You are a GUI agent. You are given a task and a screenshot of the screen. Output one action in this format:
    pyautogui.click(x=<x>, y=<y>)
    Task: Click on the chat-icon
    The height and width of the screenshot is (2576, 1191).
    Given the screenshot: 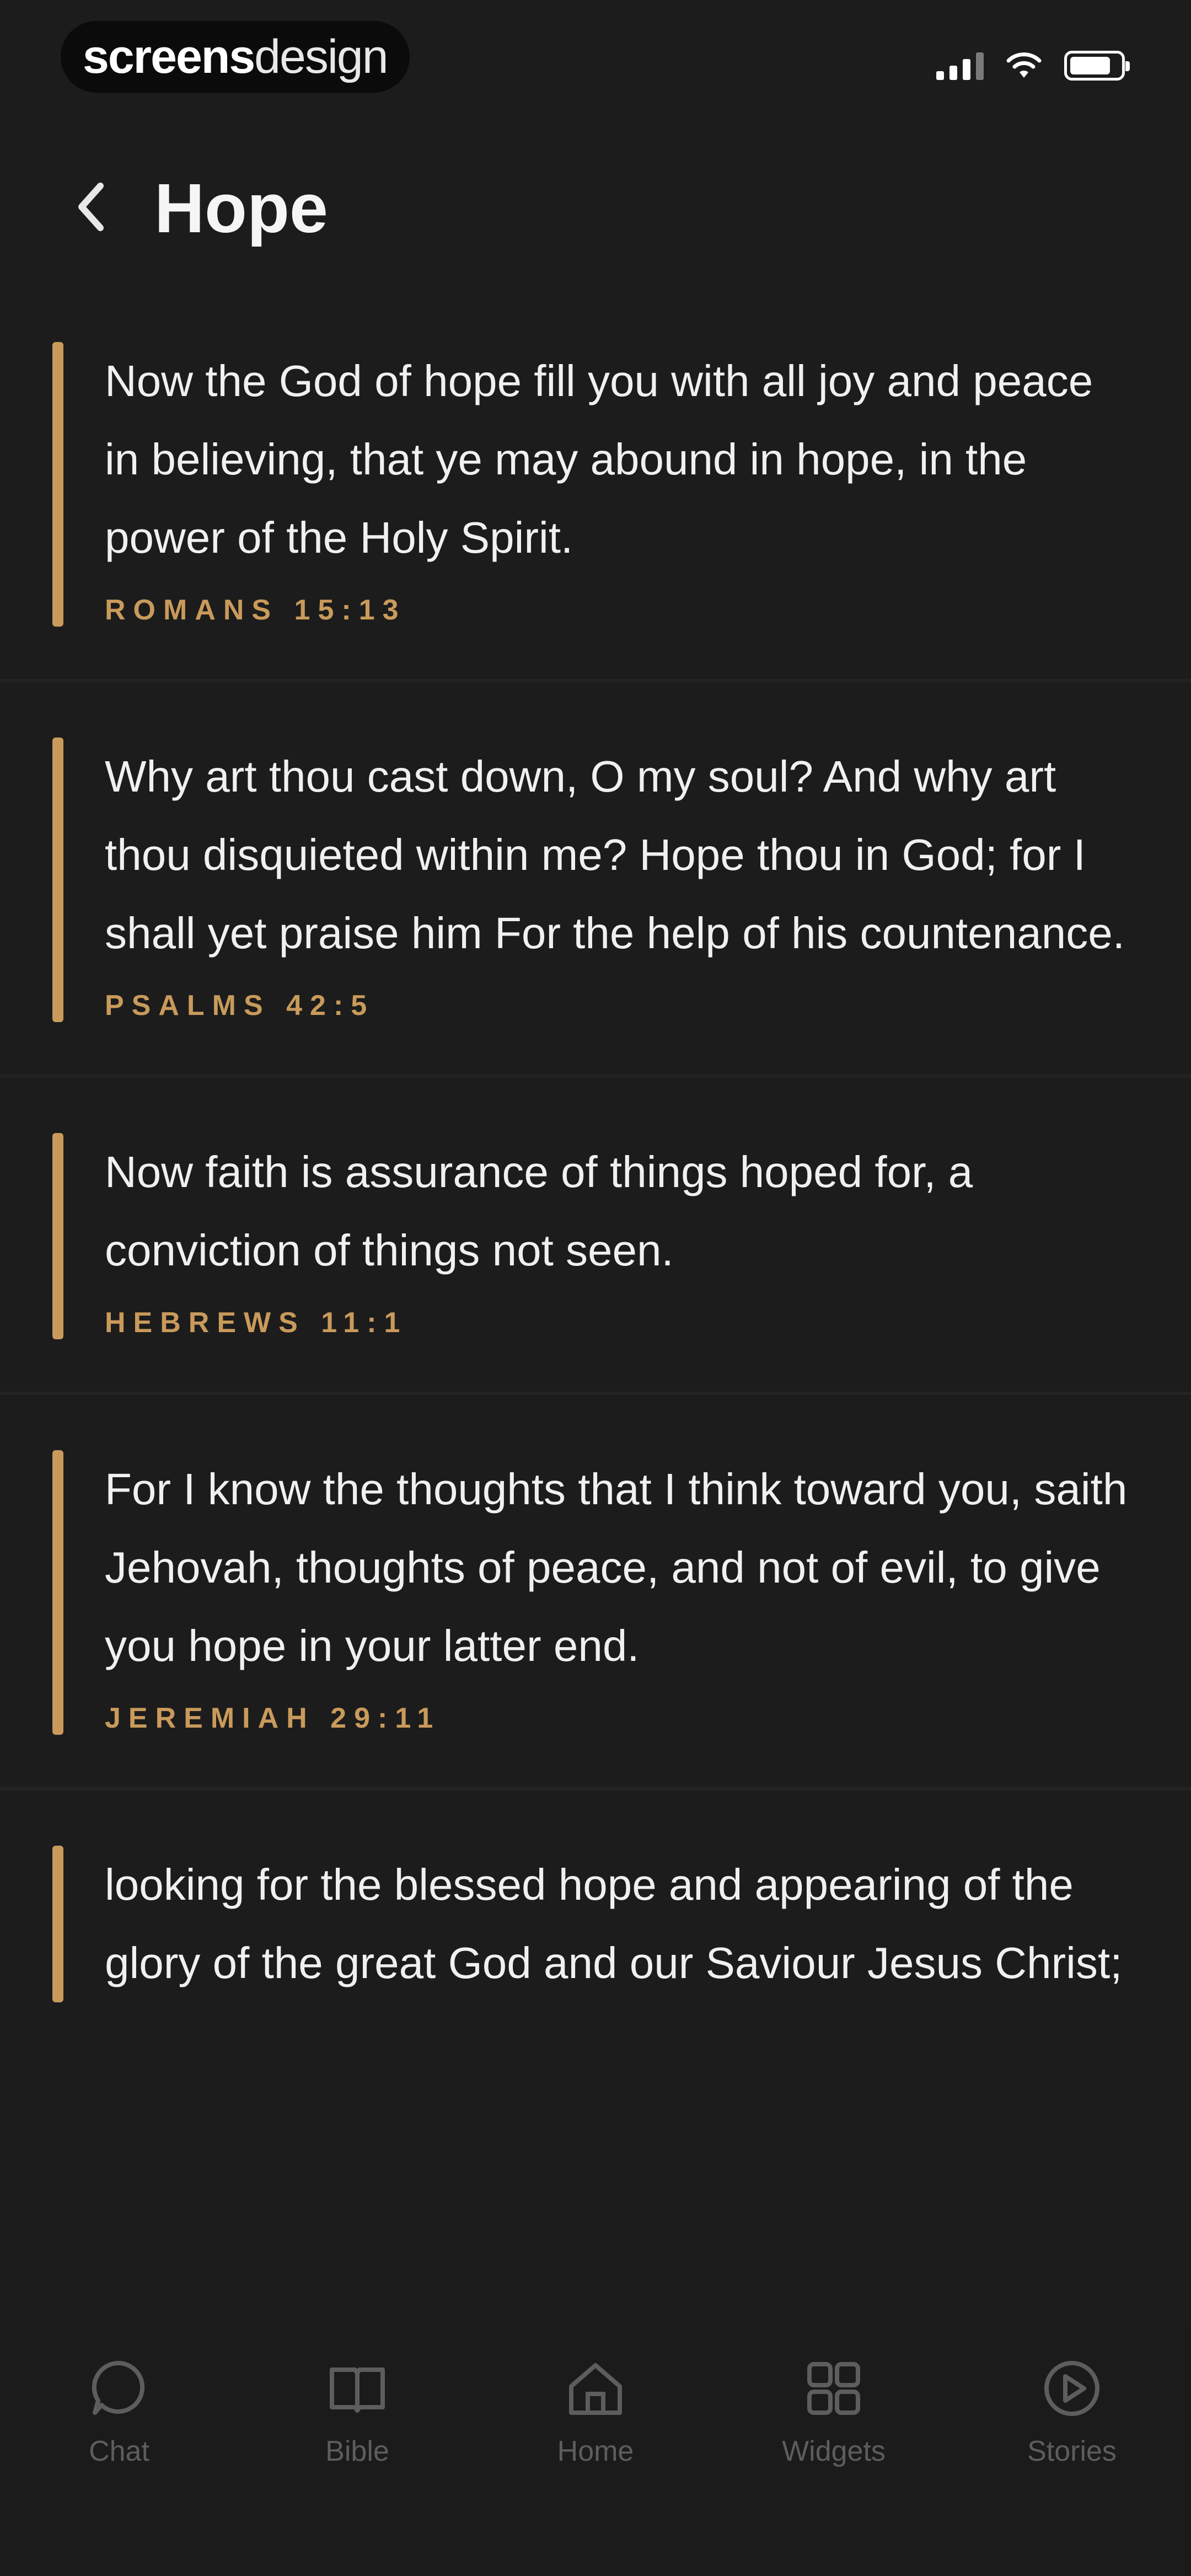 What is the action you would take?
    pyautogui.click(x=119, y=2387)
    